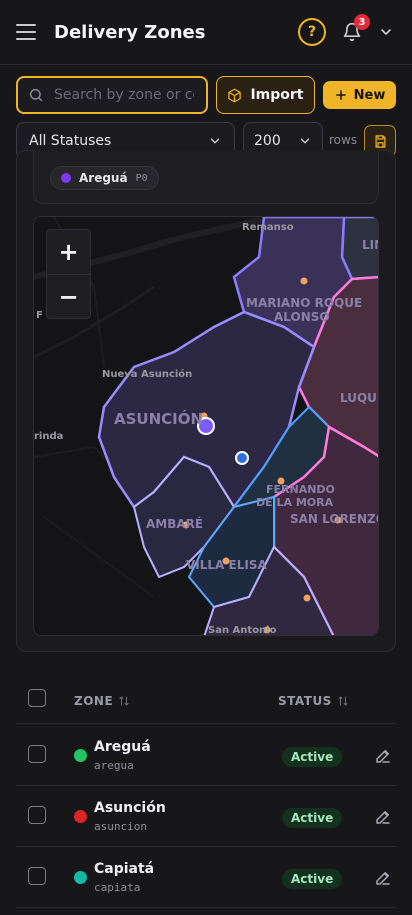  I want to click on notification-badge: 3, so click(362, 22).